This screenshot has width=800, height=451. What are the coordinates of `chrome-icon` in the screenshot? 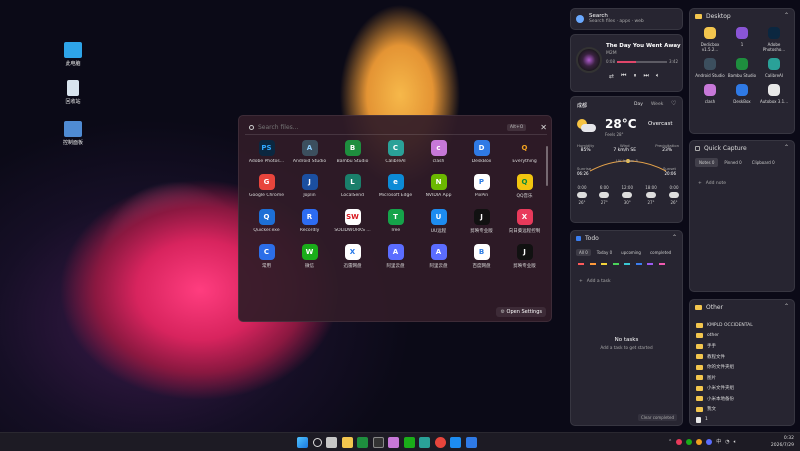 It's located at (440, 442).